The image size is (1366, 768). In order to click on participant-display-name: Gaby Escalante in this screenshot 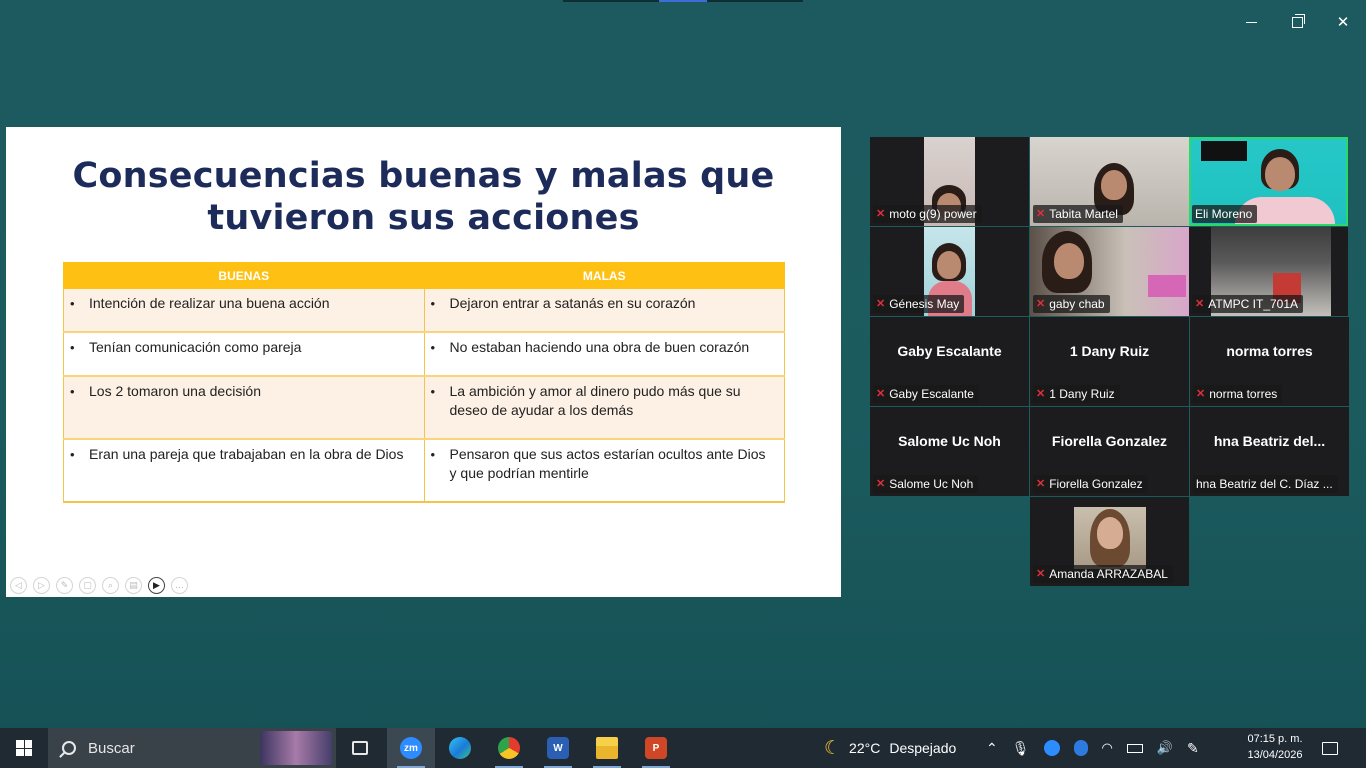, I will do `click(949, 351)`.